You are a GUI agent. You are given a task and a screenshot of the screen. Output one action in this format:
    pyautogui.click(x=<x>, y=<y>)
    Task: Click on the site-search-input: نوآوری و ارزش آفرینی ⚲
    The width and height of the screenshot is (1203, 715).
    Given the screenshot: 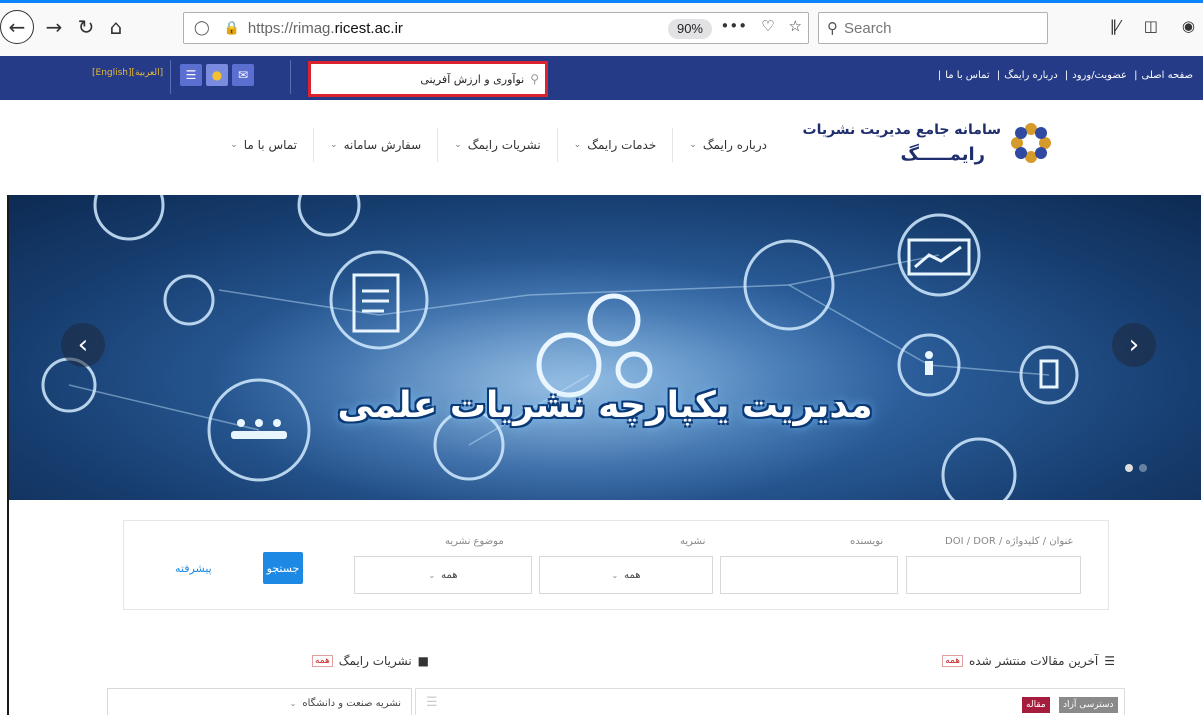 What is the action you would take?
    pyautogui.click(x=428, y=79)
    